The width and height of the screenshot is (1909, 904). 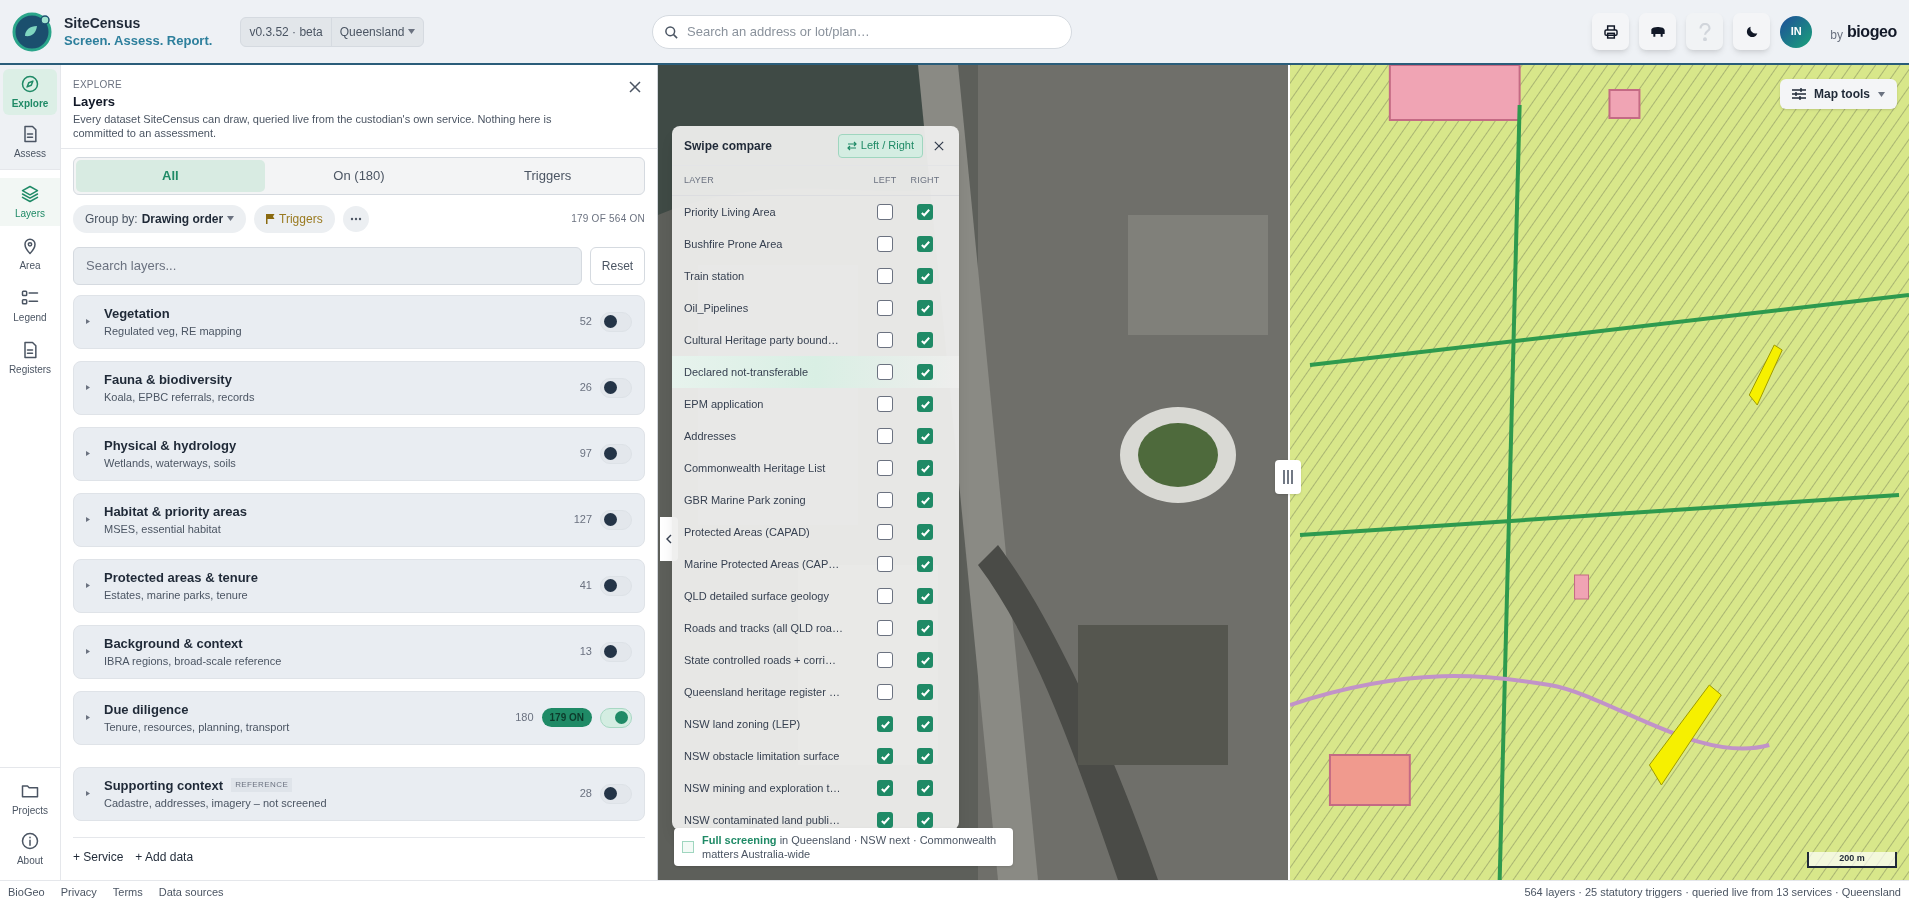 What do you see at coordinates (127, 892) in the screenshot?
I see `footer-link: Terms` at bounding box center [127, 892].